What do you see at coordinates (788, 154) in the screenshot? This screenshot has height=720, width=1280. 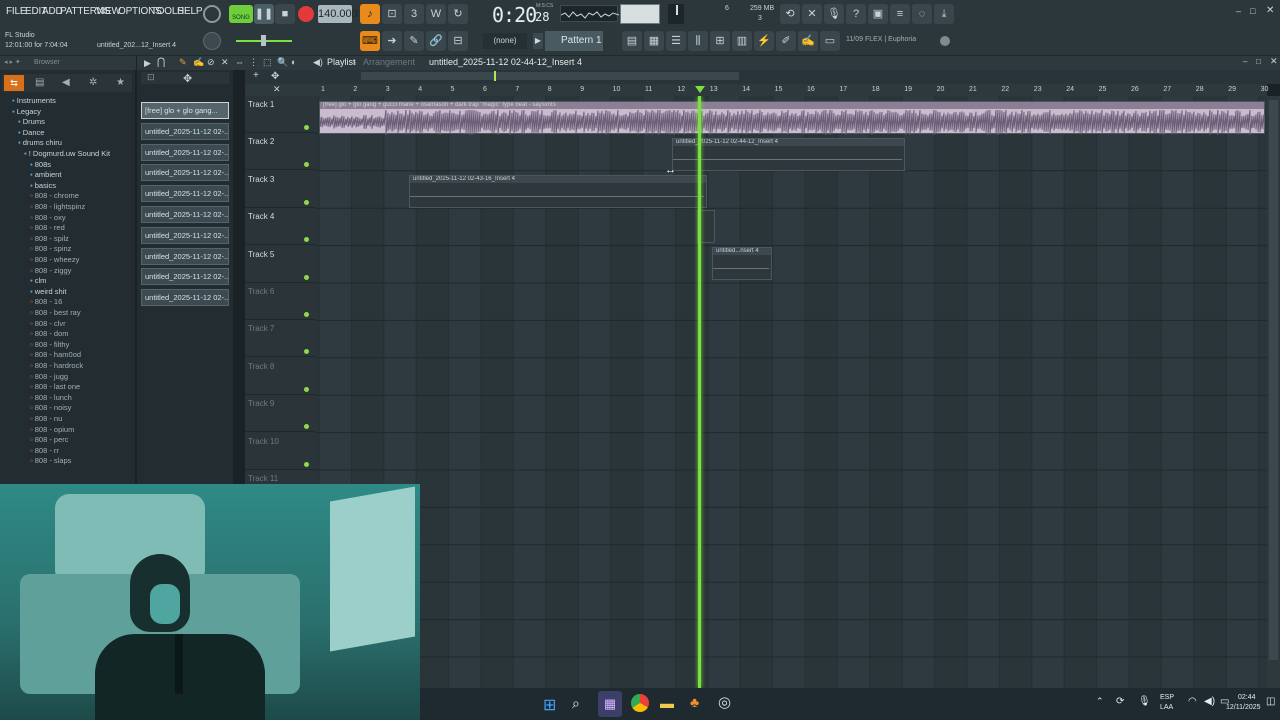 I see `audio-clip-track2: untitled_2025-11-12 02-44-12_Insert 4` at bounding box center [788, 154].